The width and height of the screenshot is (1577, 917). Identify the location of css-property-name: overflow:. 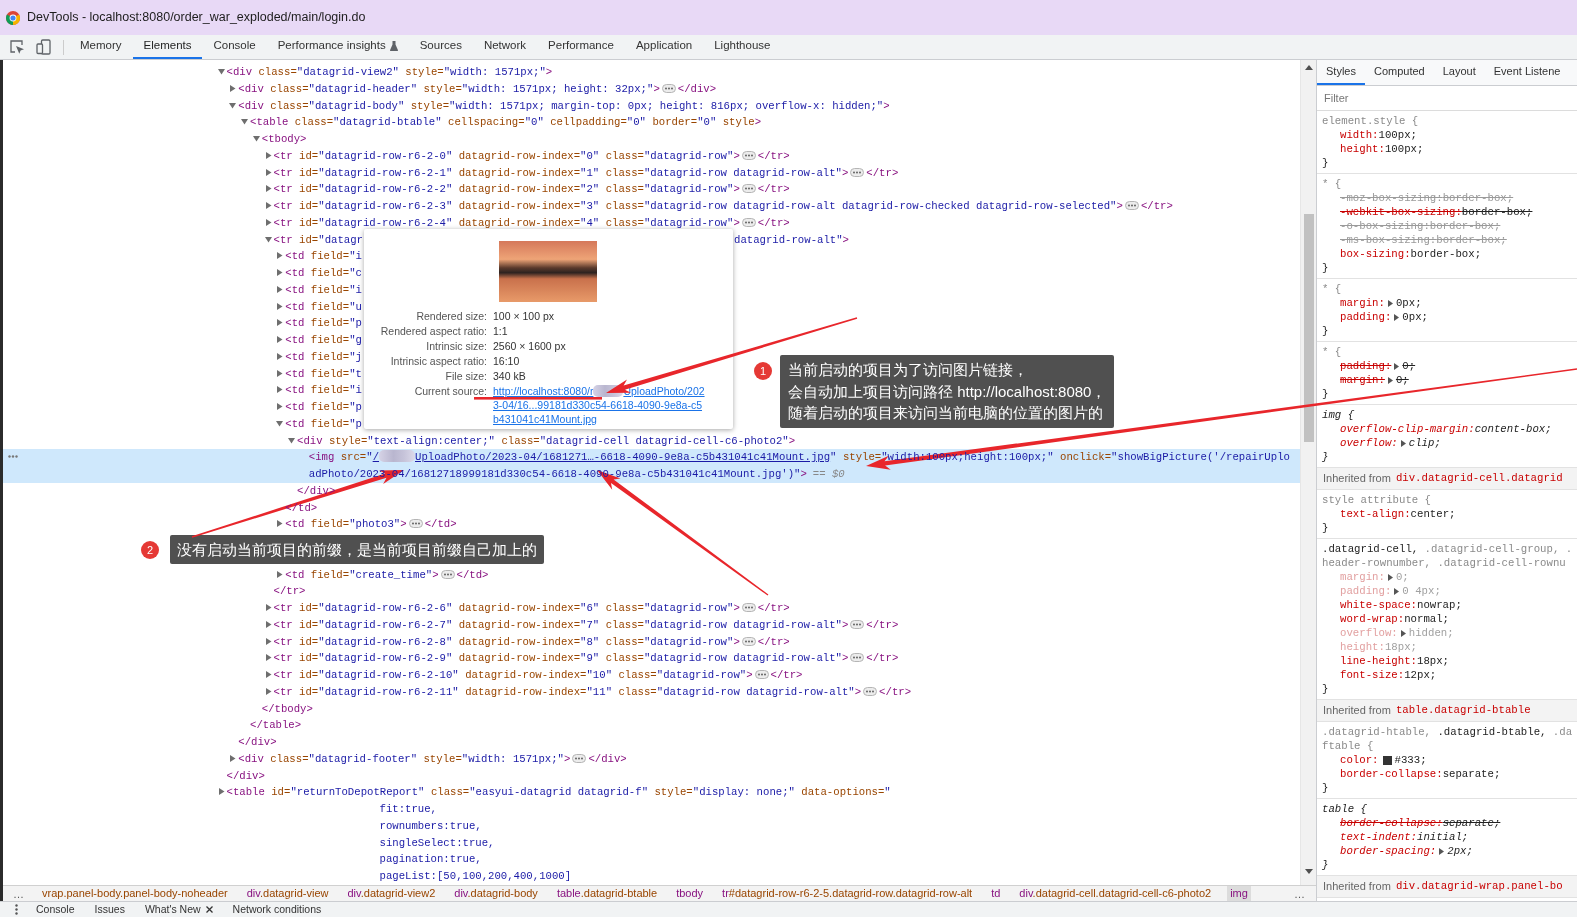
(1369, 443).